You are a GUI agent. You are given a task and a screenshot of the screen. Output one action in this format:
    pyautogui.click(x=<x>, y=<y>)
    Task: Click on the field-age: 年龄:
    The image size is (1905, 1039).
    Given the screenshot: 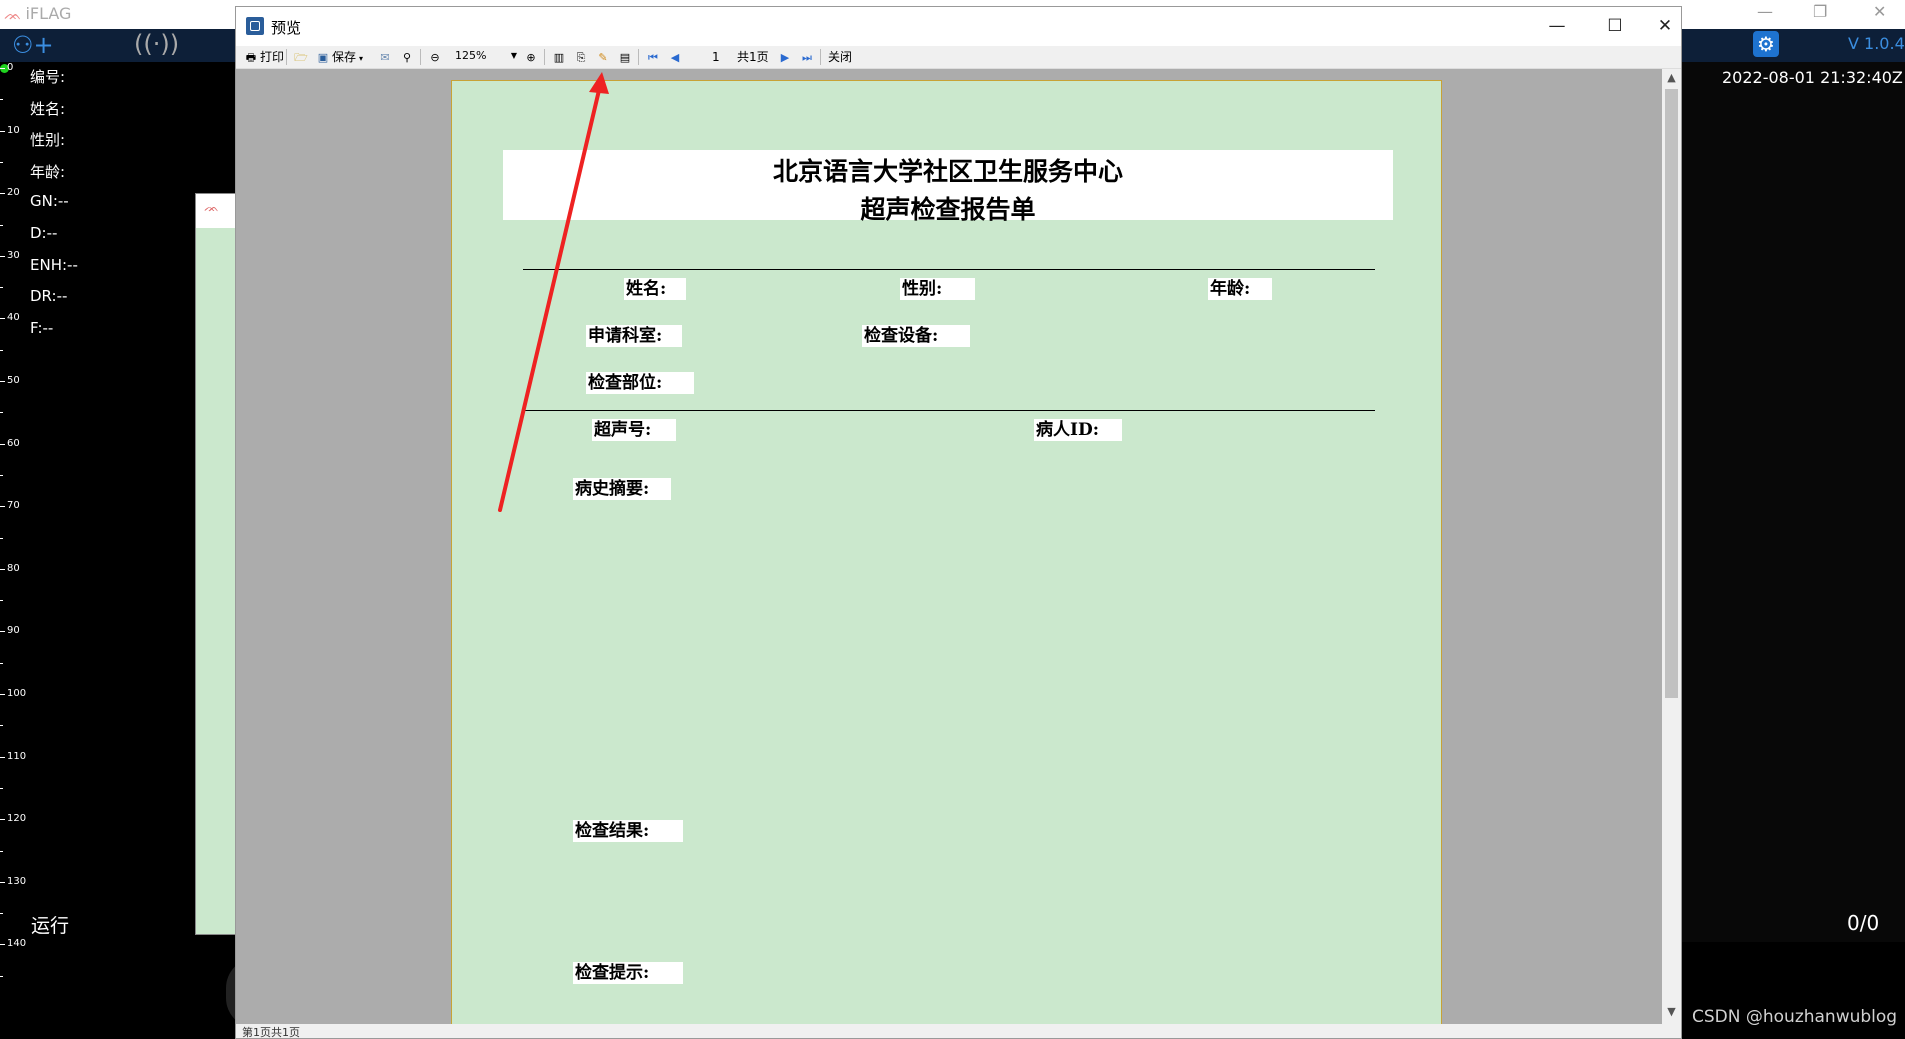 What is the action you would take?
    pyautogui.click(x=1240, y=289)
    